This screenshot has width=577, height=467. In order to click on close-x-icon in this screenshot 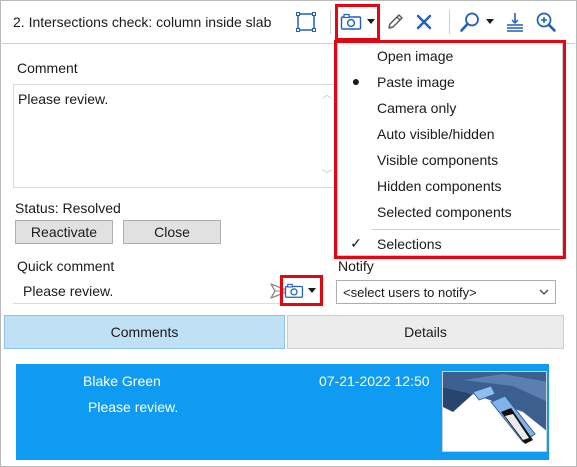, I will do `click(424, 22)`.